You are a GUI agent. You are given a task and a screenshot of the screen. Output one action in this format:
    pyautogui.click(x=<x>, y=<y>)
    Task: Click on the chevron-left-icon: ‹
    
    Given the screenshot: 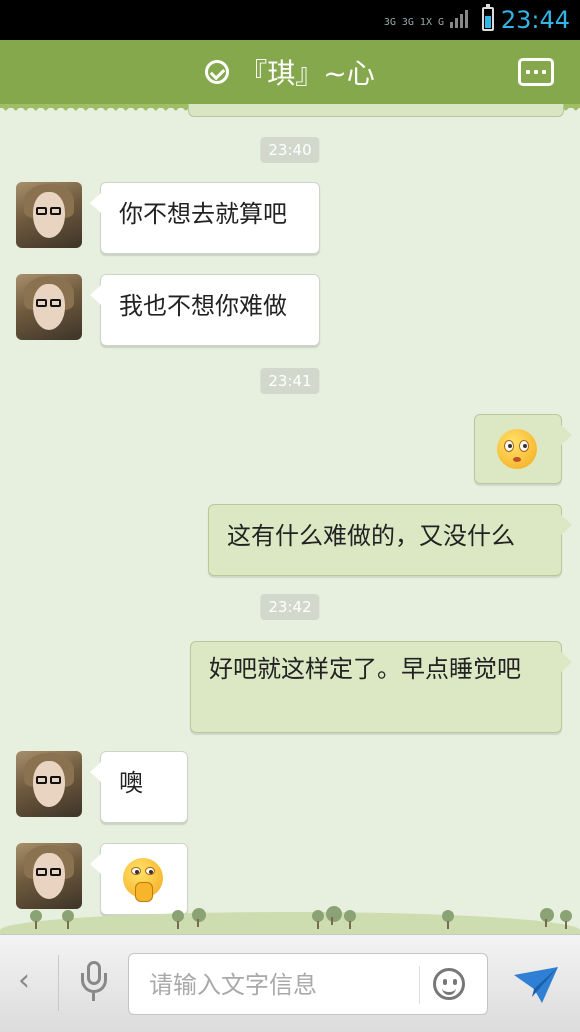 What is the action you would take?
    pyautogui.click(x=24, y=980)
    